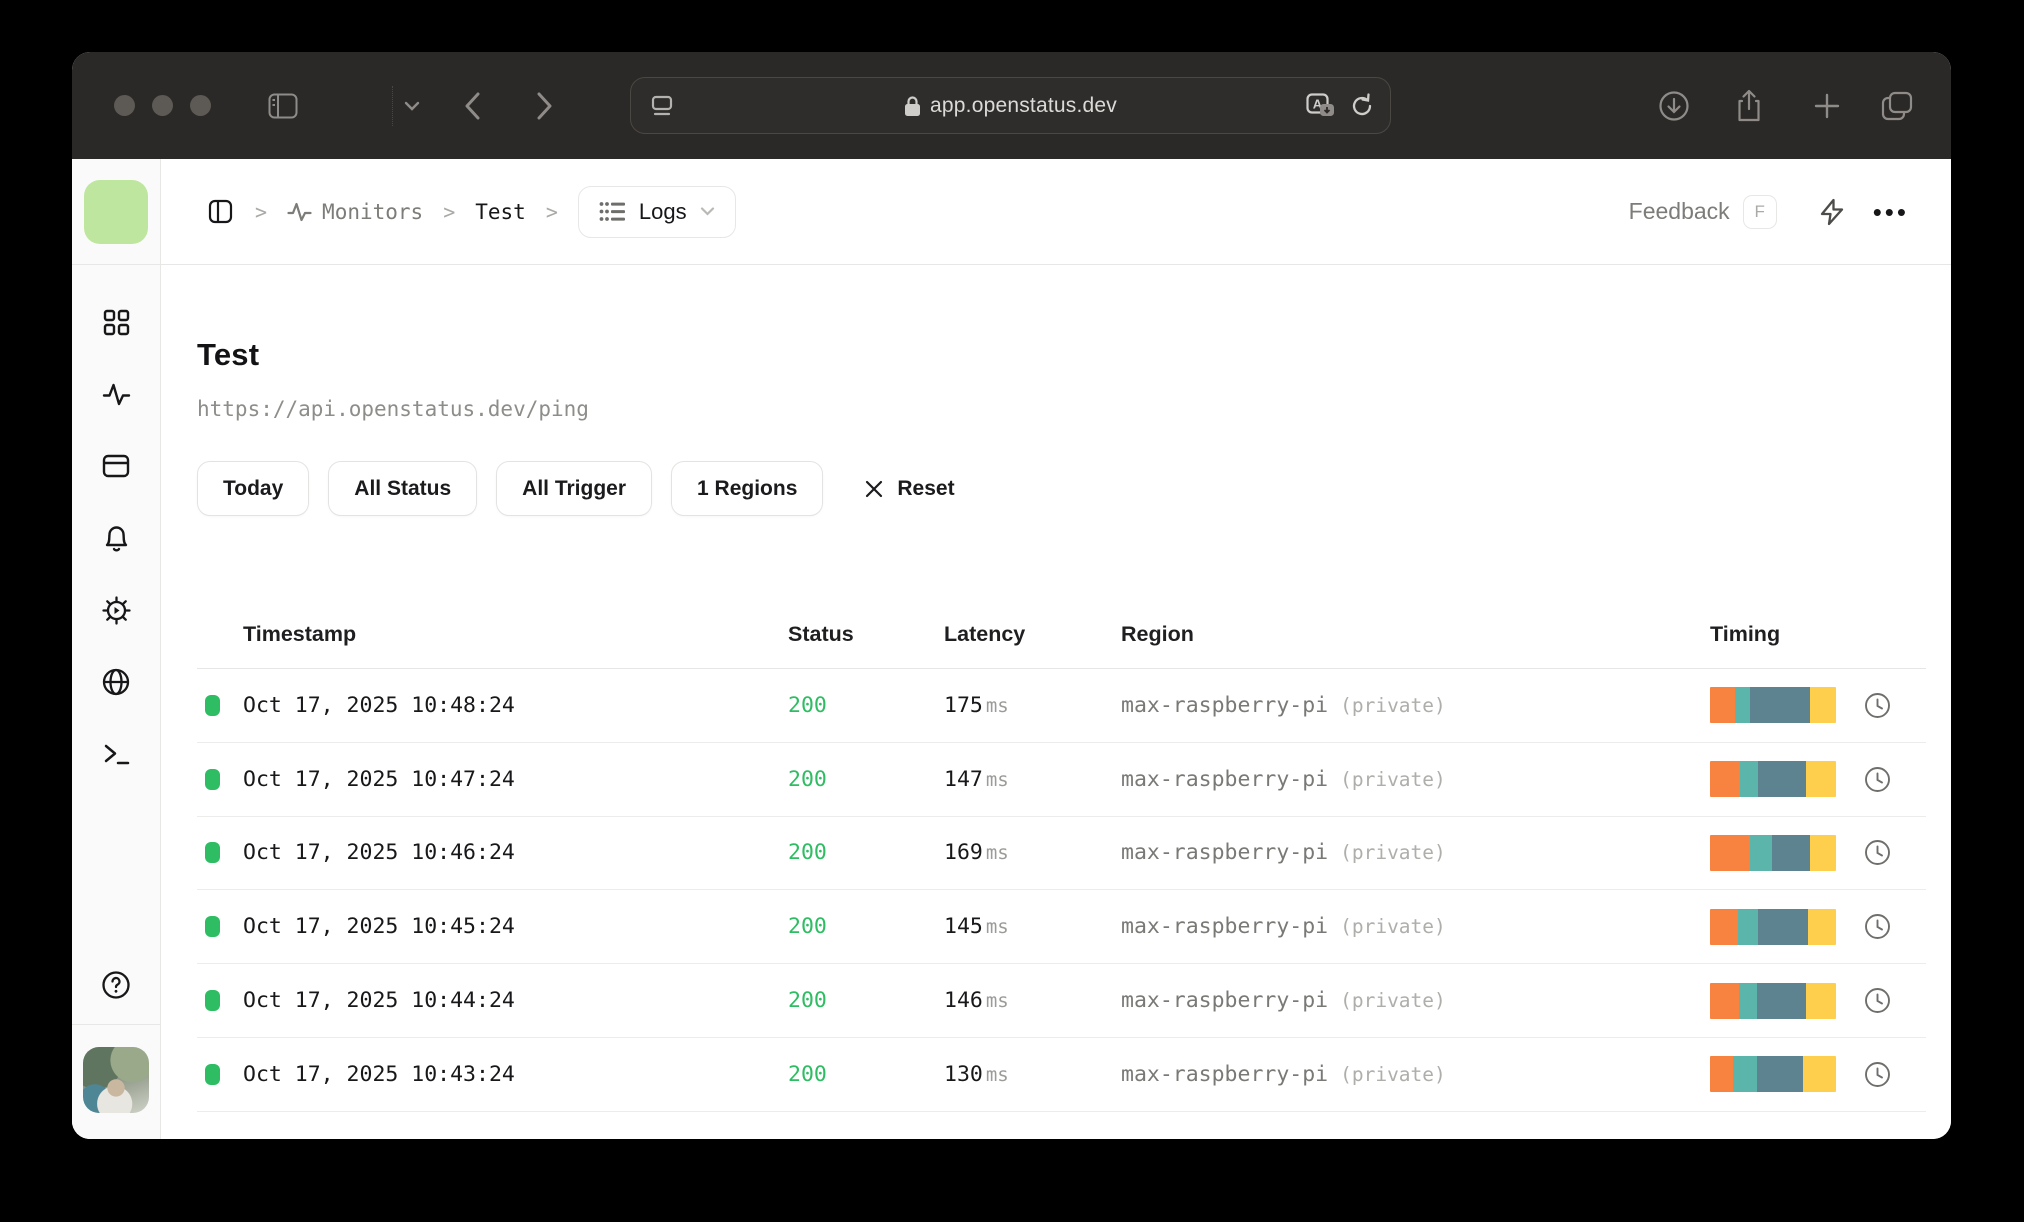 The height and width of the screenshot is (1222, 2024). I want to click on reset-filters-button: Reset, so click(909, 489).